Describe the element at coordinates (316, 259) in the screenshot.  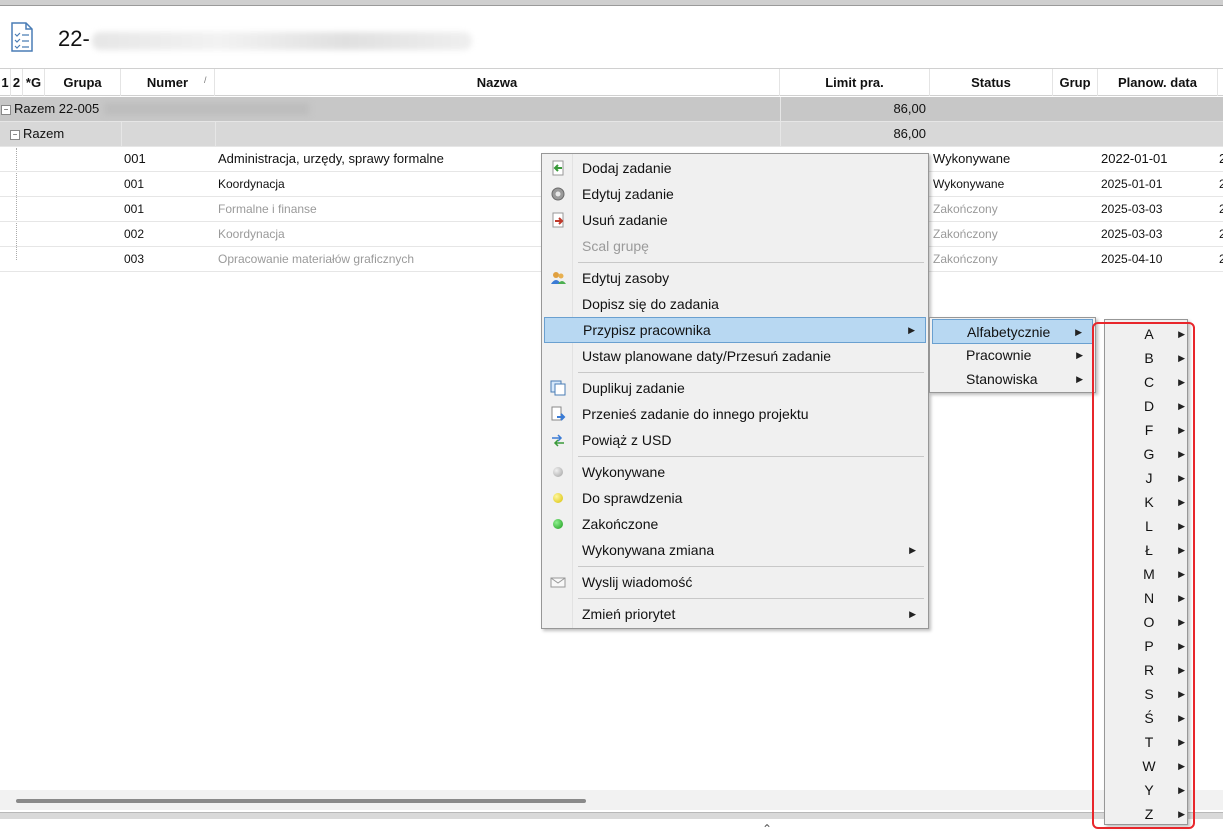
I see `cell-nazwa: Opracowanie materiałów graficznych` at that location.